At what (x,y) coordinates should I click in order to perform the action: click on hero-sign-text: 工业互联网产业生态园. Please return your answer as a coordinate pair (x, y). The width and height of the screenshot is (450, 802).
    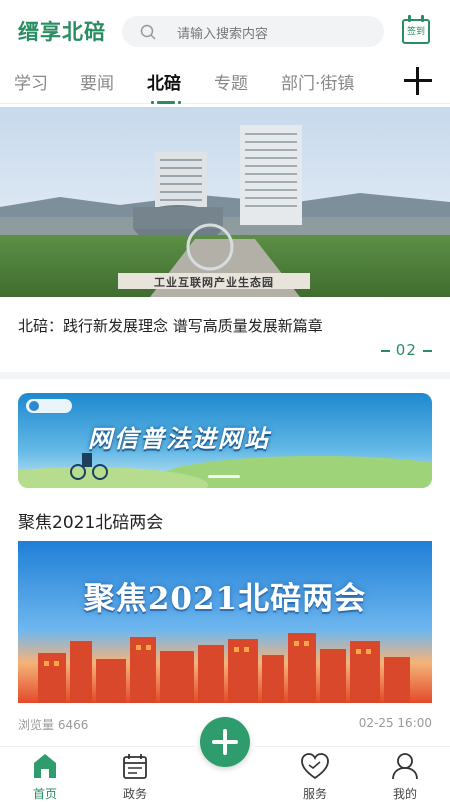
    Looking at the image, I should click on (214, 282).